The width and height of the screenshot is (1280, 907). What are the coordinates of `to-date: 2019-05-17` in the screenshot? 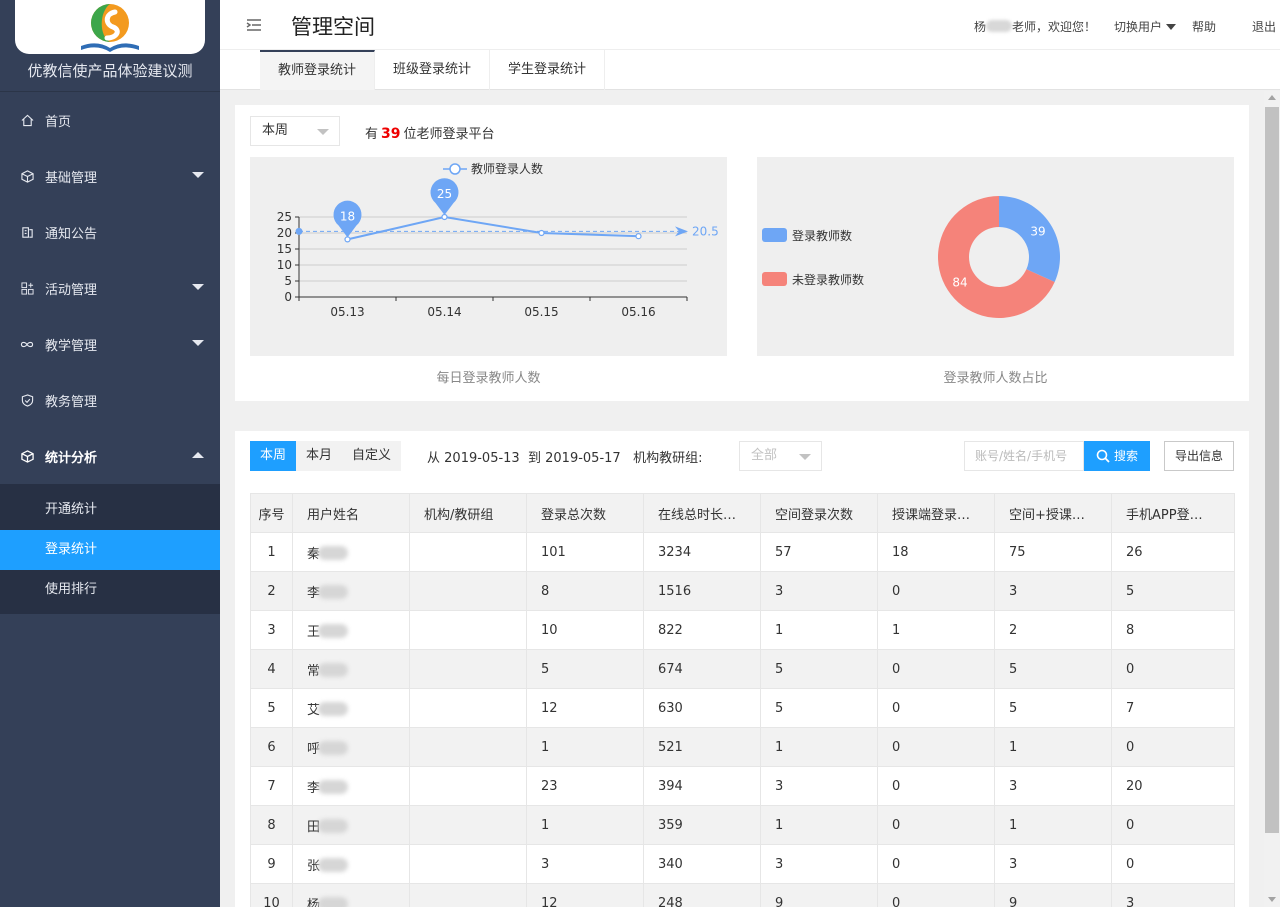 It's located at (583, 458).